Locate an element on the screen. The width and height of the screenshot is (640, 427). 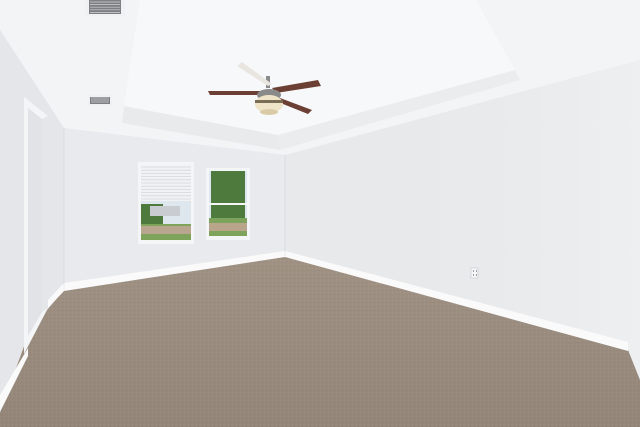
window-right is located at coordinates (228, 204).